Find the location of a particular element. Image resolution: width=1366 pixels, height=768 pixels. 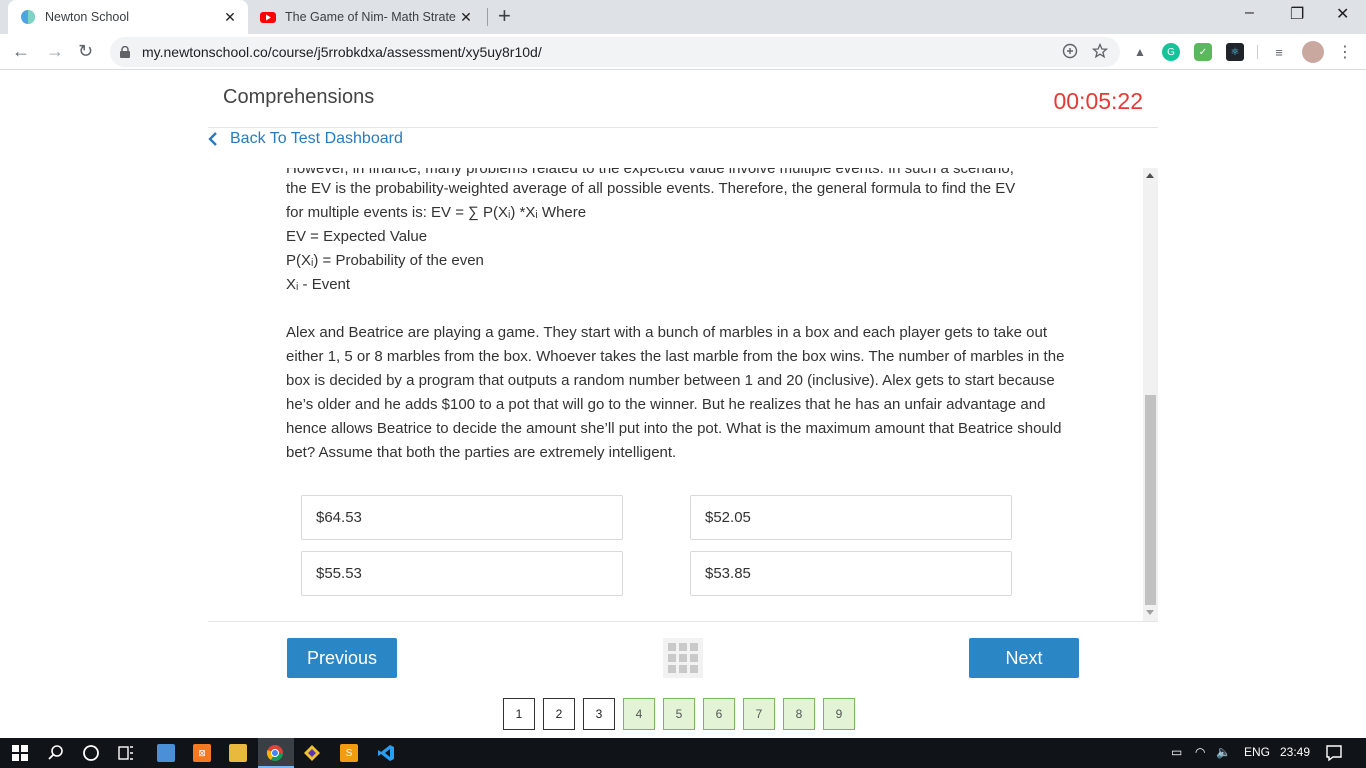

back-arrow-icon: ← is located at coordinates (21, 51).